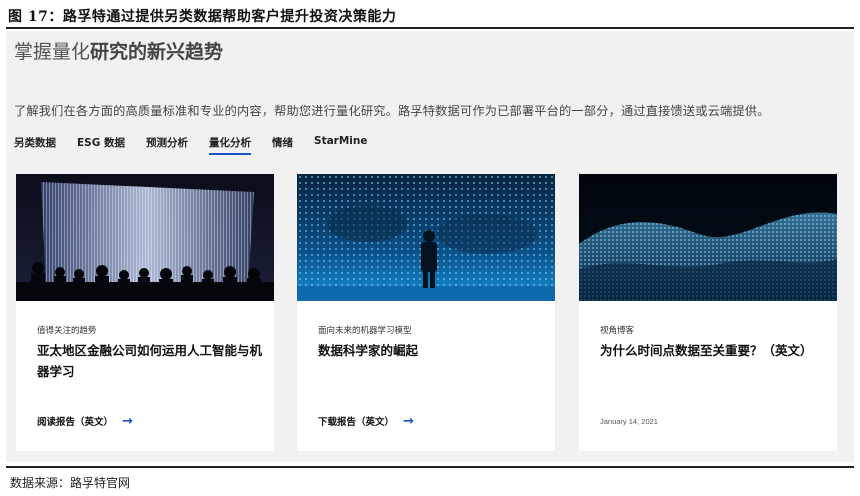  Describe the element at coordinates (151, 361) in the screenshot. I see `card-title: 亚太地区金融公司如何运用人工智能与机器学习` at that location.